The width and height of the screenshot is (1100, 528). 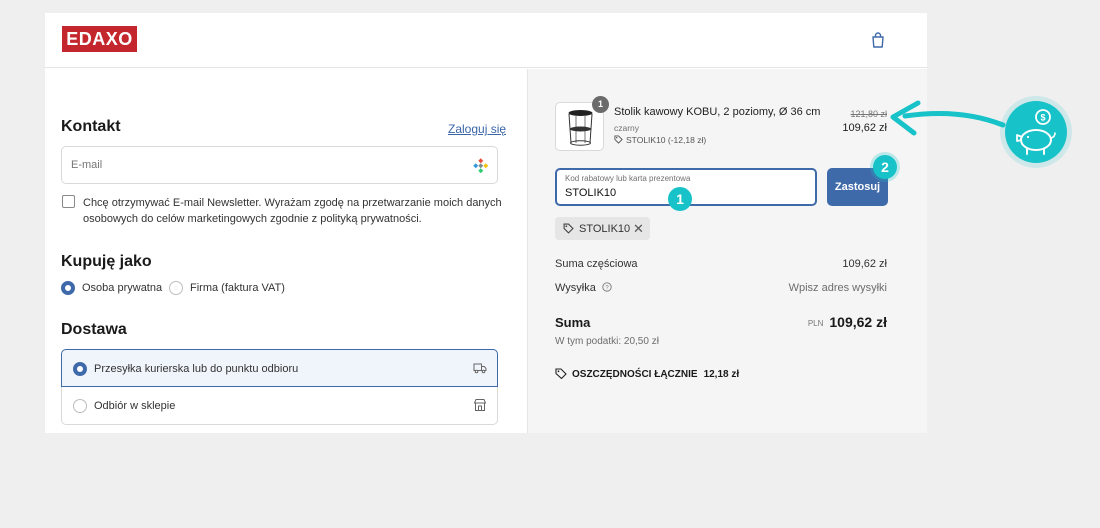 I want to click on step-1-badge: 1, so click(x=680, y=199).